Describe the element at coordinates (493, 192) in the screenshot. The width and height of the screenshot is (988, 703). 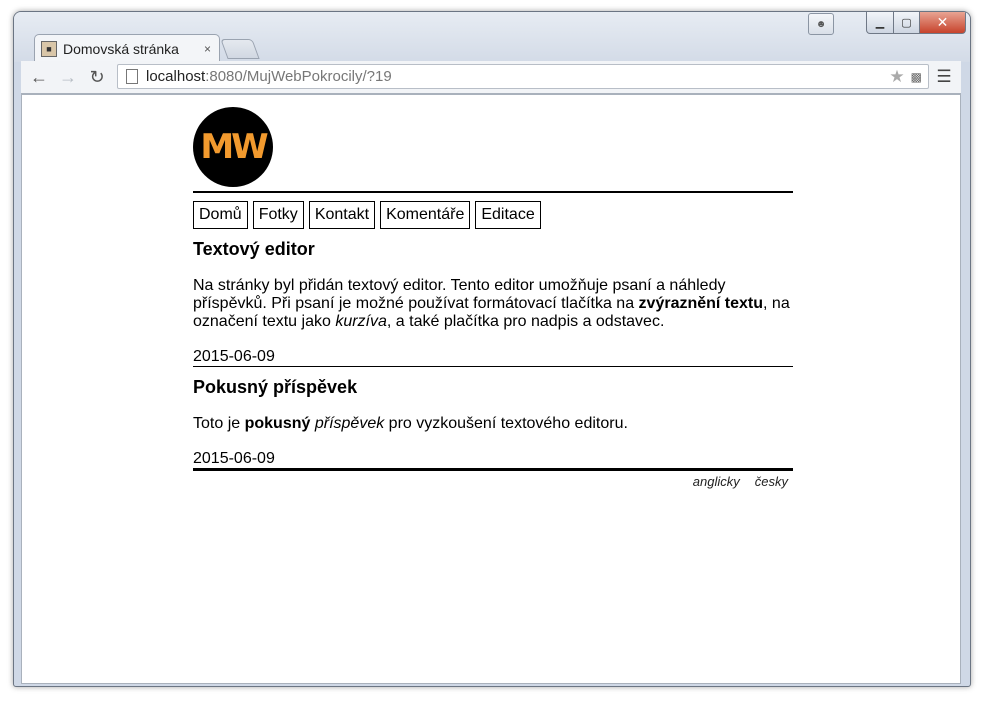
I see `header-divider` at that location.